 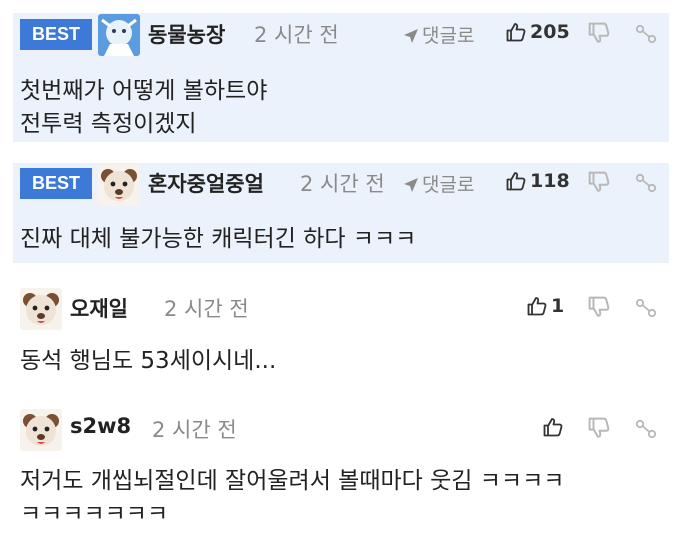 I want to click on comment-nickname: 오재일, so click(x=99, y=308).